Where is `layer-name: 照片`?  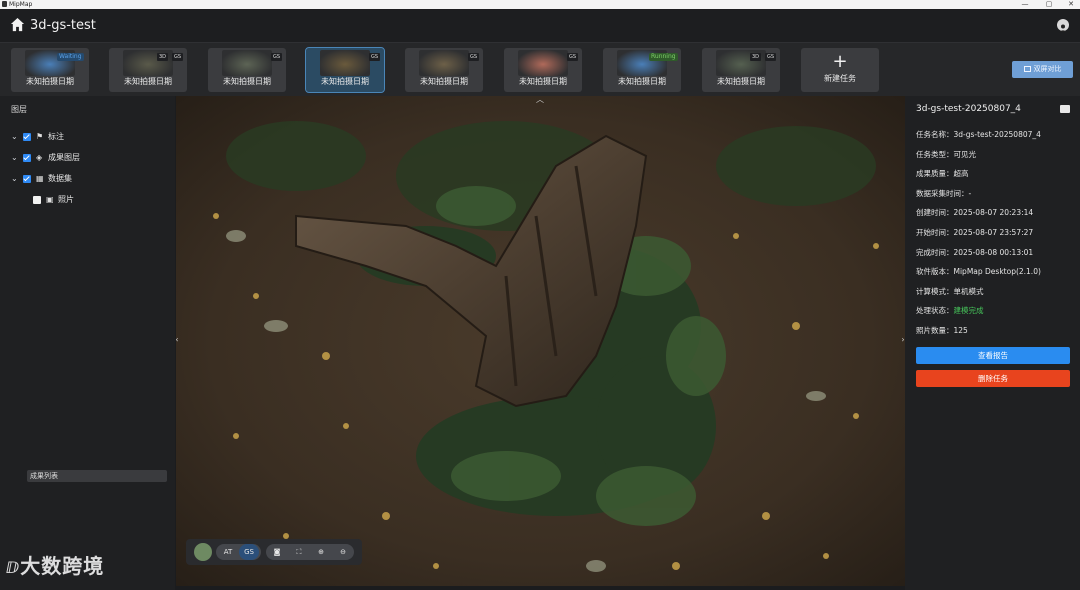 layer-name: 照片 is located at coordinates (66, 199).